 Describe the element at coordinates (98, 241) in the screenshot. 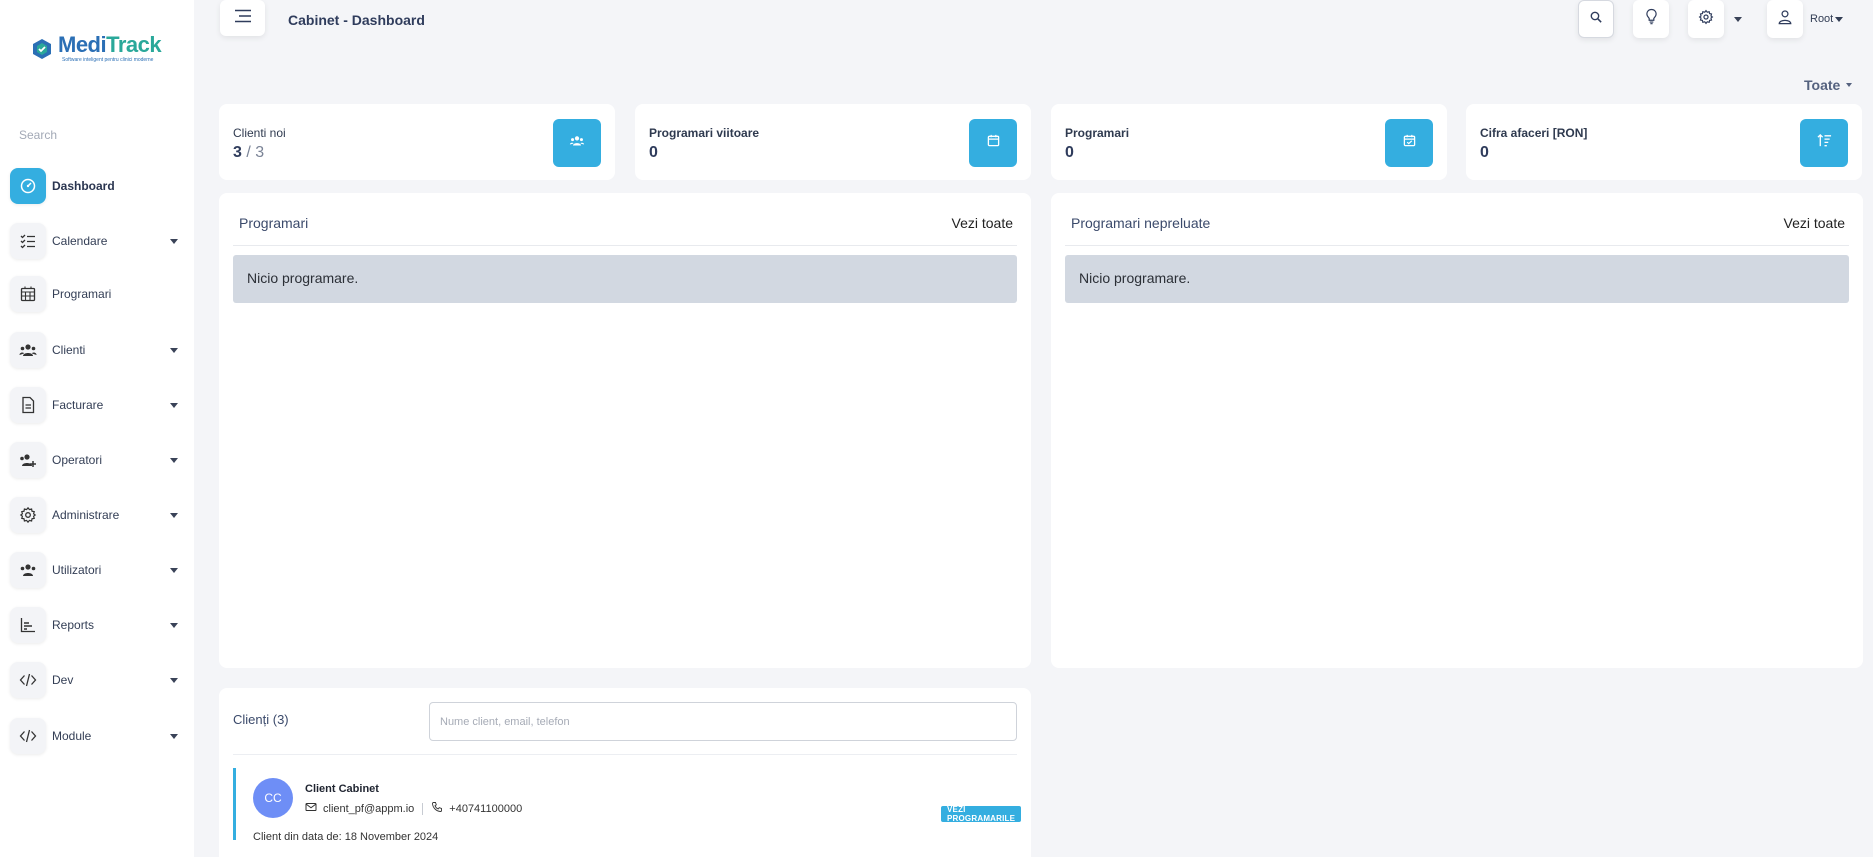

I see `sidebar-item-calendare: Calendare` at that location.